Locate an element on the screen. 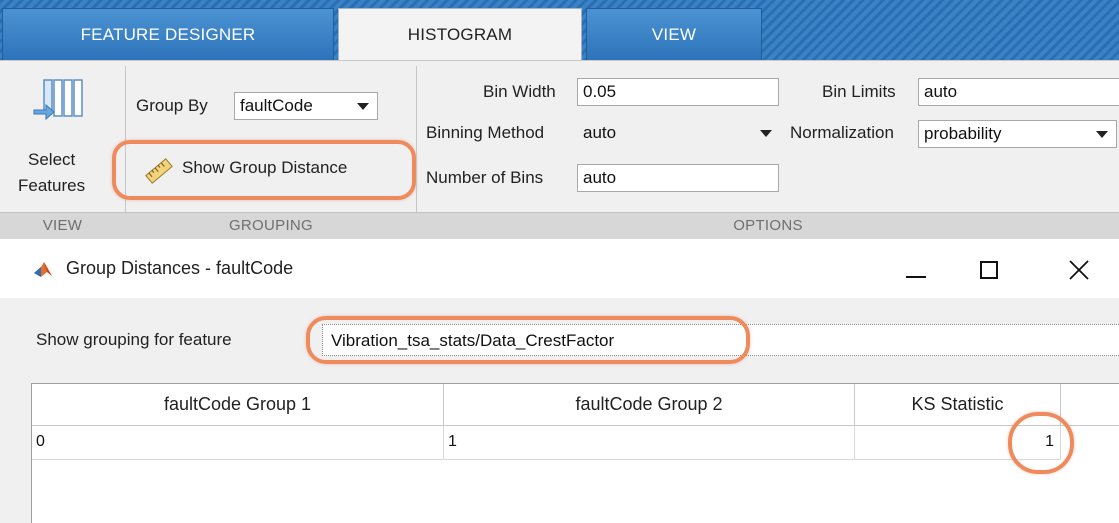 The image size is (1119, 523). group-by-label: Group By is located at coordinates (172, 105).